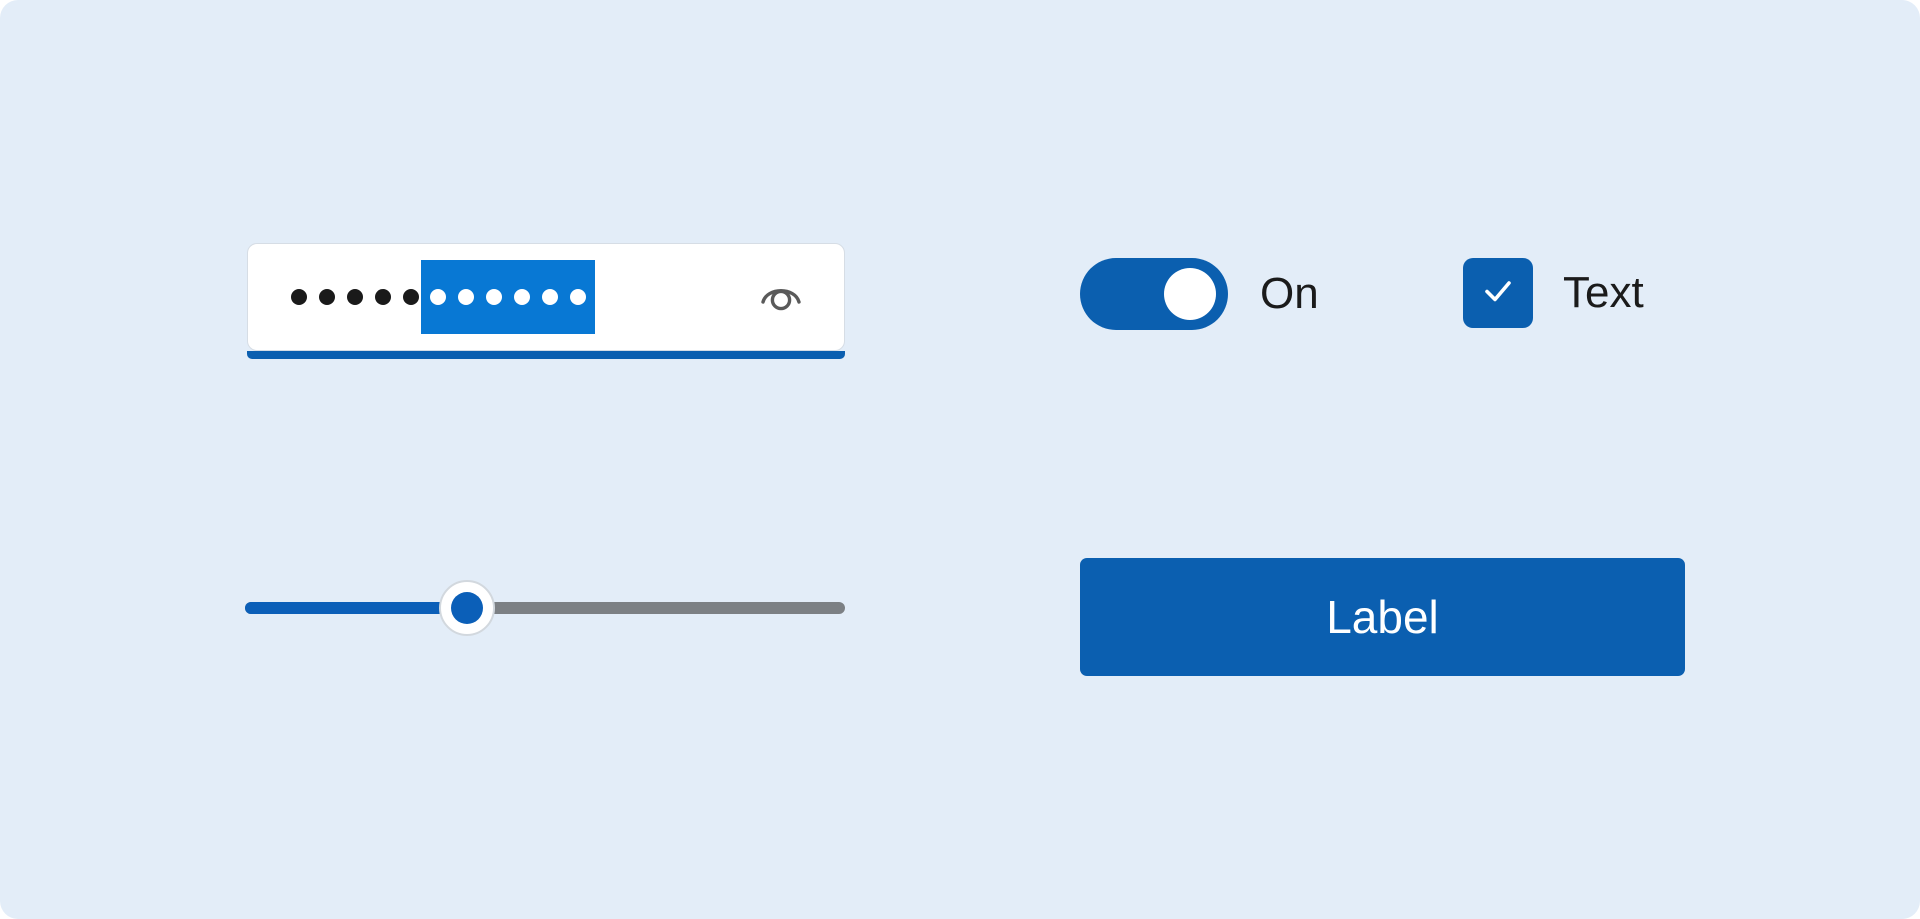 The width and height of the screenshot is (1920, 919). I want to click on slider-thumb, so click(467, 608).